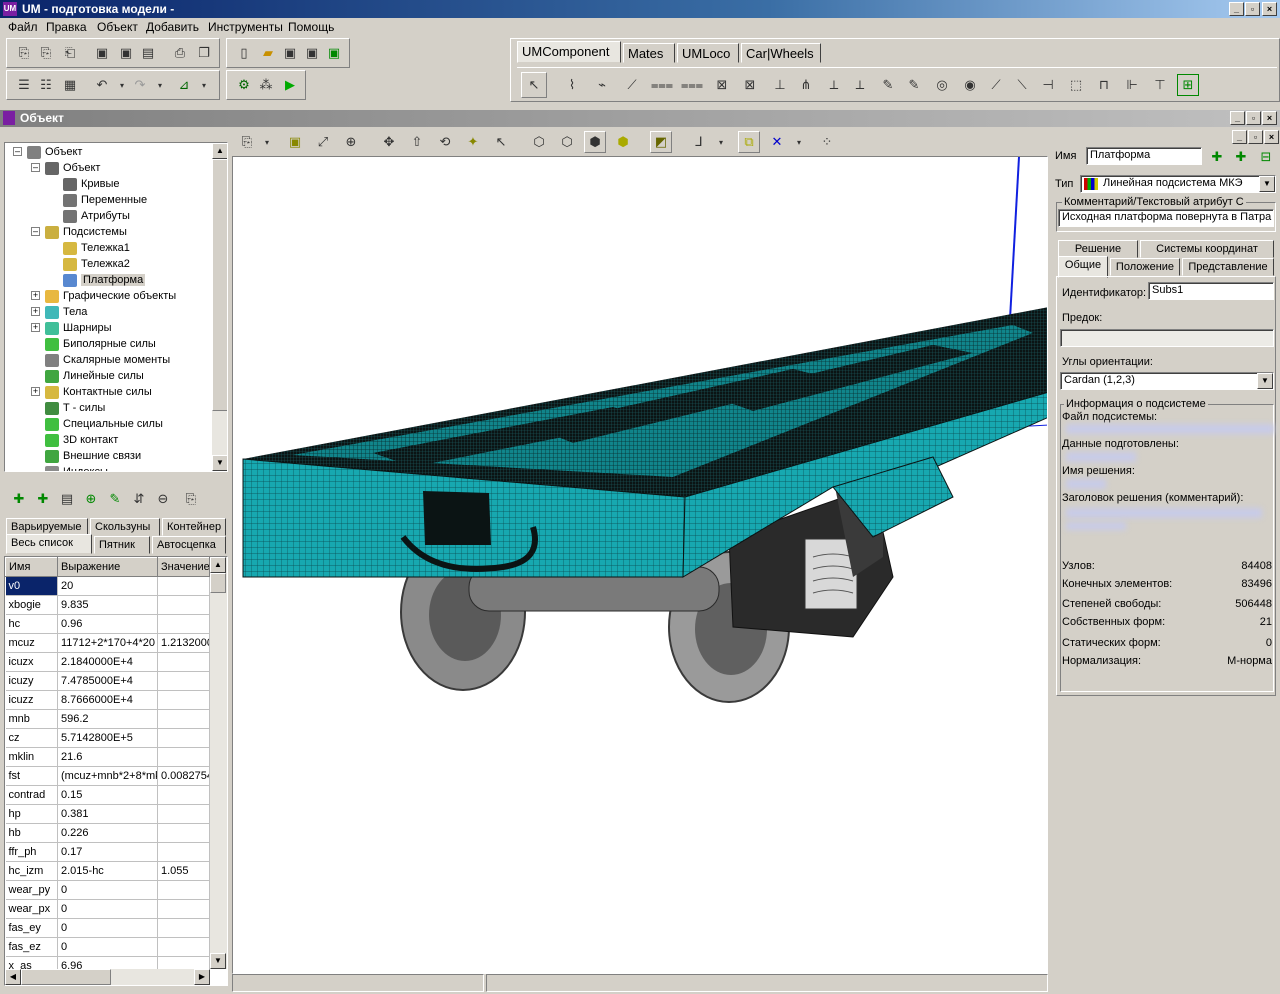  What do you see at coordinates (445, 142) in the screenshot?
I see `view-spin-icon: ⟲` at bounding box center [445, 142].